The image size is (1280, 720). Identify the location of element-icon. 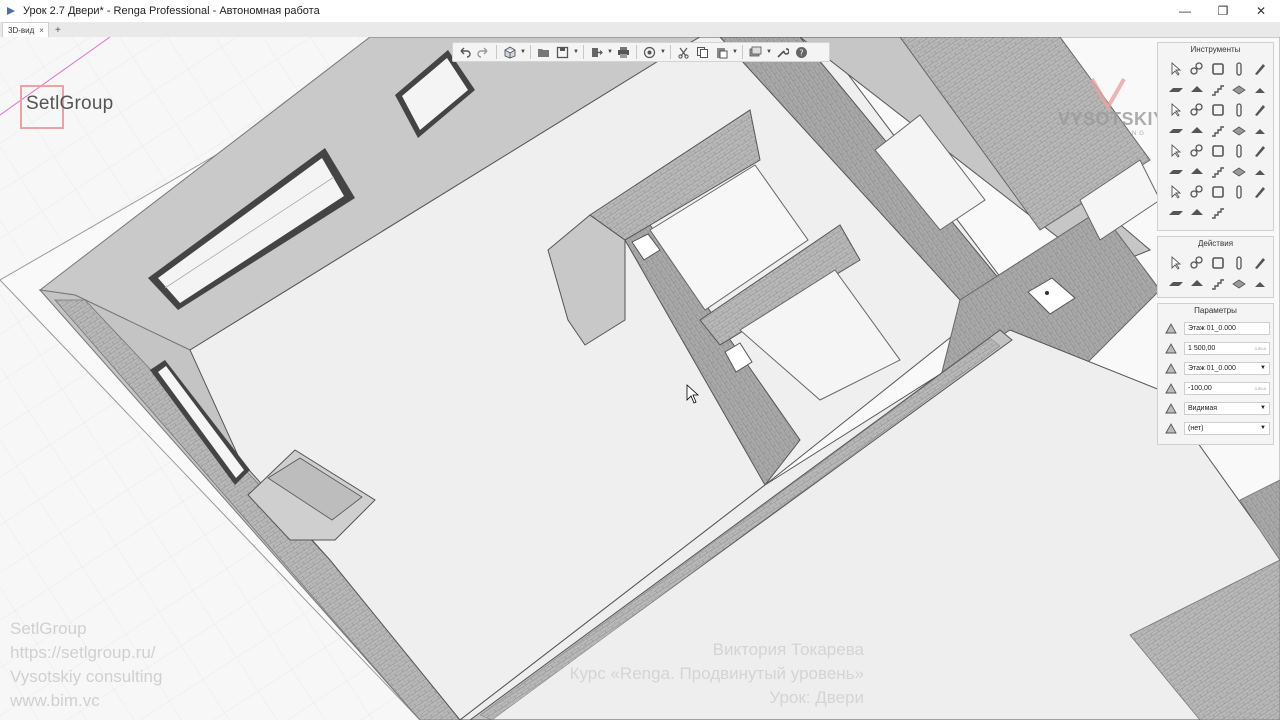
(1259, 172).